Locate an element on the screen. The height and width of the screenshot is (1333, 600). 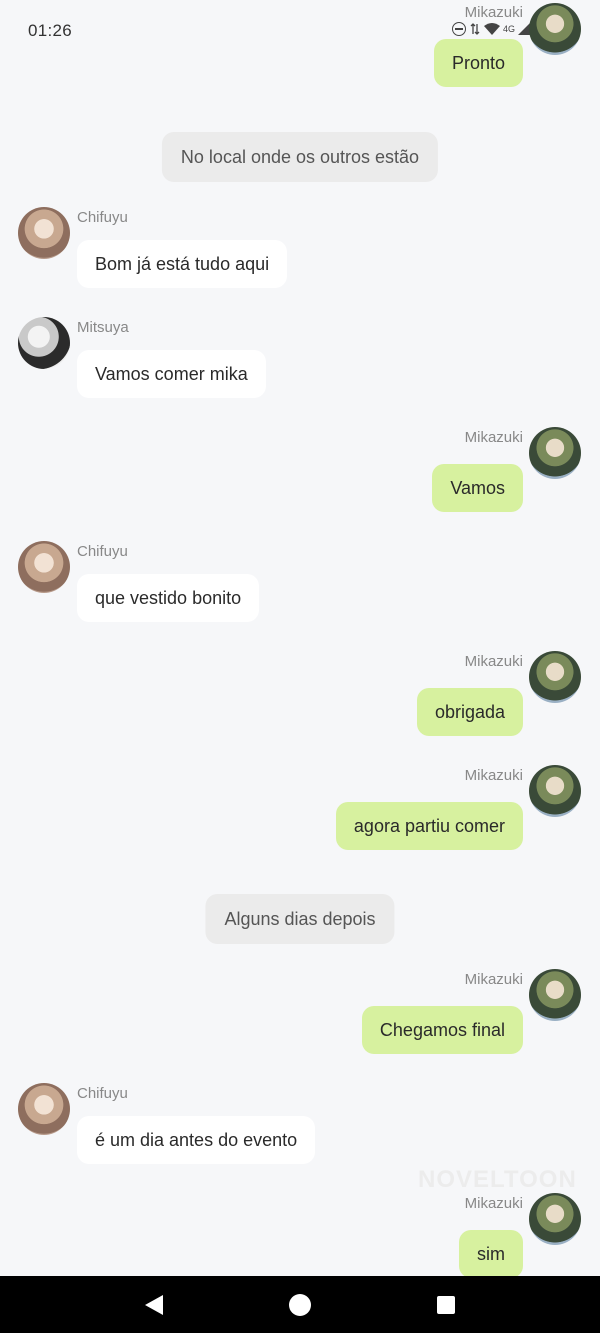
wifi-icon is located at coordinates (492, 29).